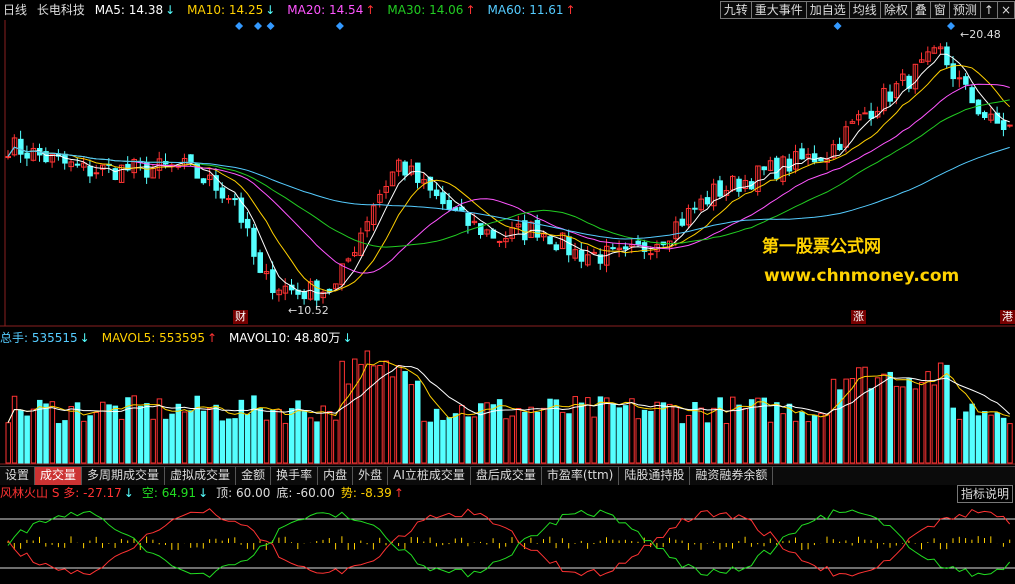 This screenshot has width=1015, height=584. What do you see at coordinates (984, 494) in the screenshot?
I see `indicator-help-button: 指标说明` at bounding box center [984, 494].